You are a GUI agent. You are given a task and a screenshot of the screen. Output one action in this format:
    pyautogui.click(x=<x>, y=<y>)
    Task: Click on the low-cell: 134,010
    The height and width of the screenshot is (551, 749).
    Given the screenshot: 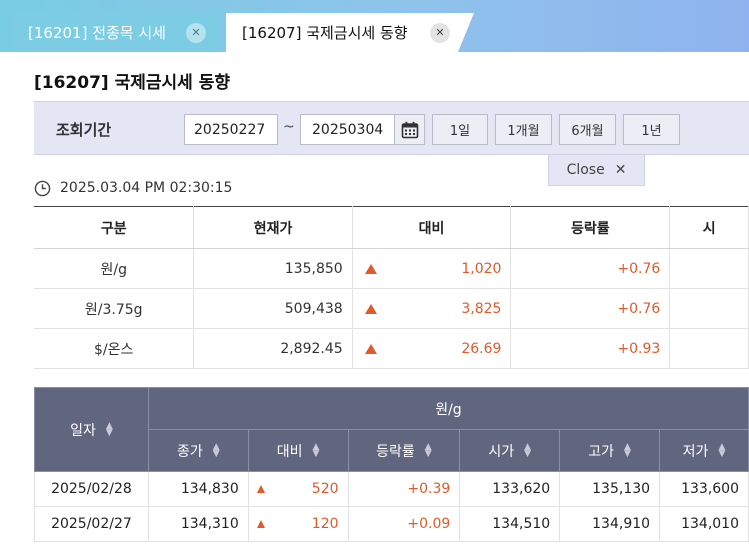 What is the action you would take?
    pyautogui.click(x=704, y=524)
    